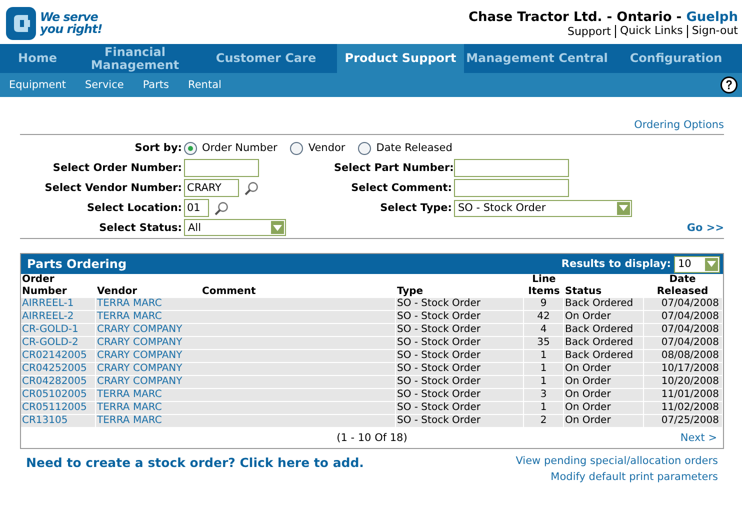  I want to click on side-link: Modify default print parameters, so click(634, 477).